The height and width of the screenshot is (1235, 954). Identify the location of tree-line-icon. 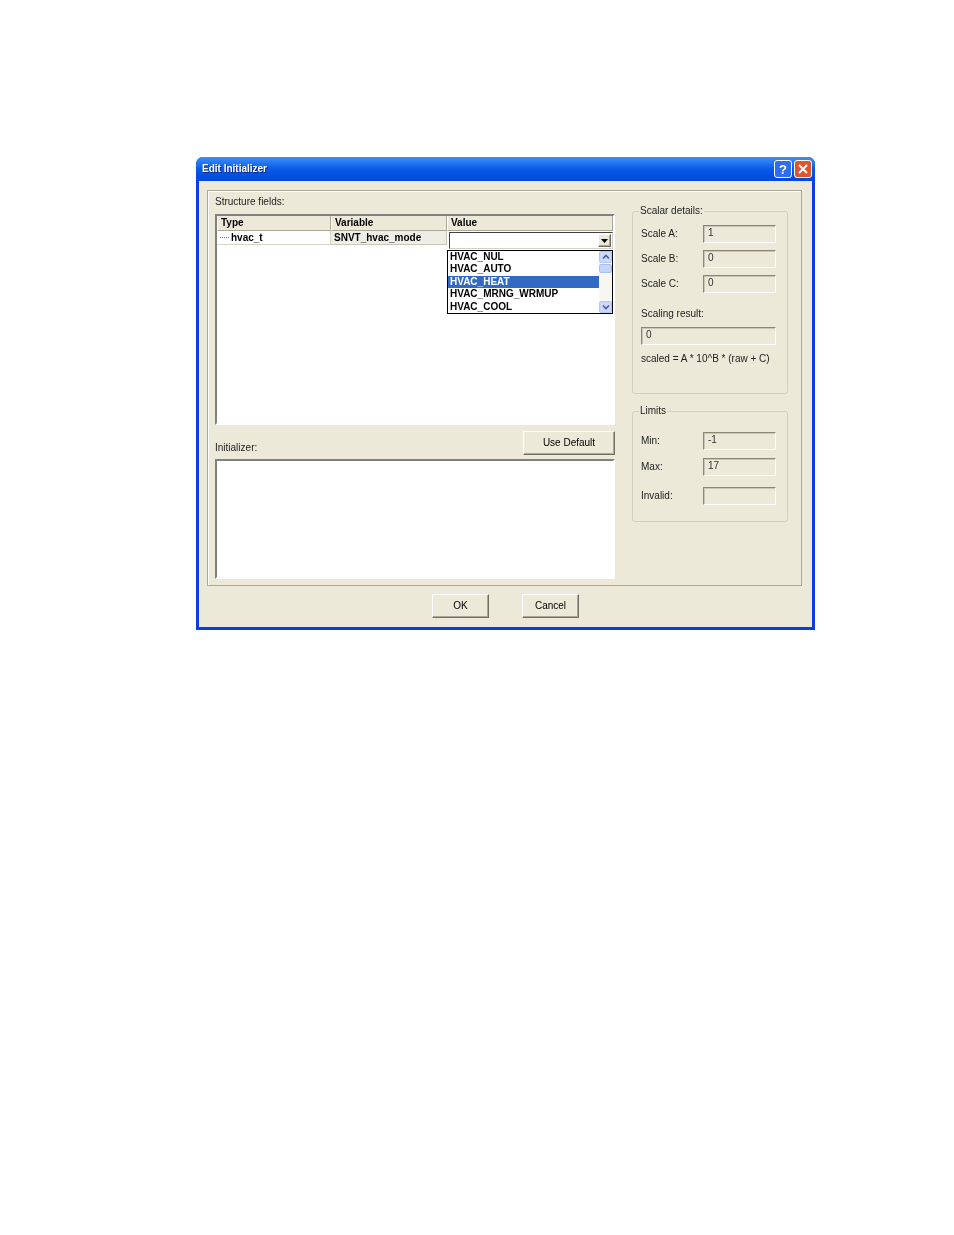
(224, 237).